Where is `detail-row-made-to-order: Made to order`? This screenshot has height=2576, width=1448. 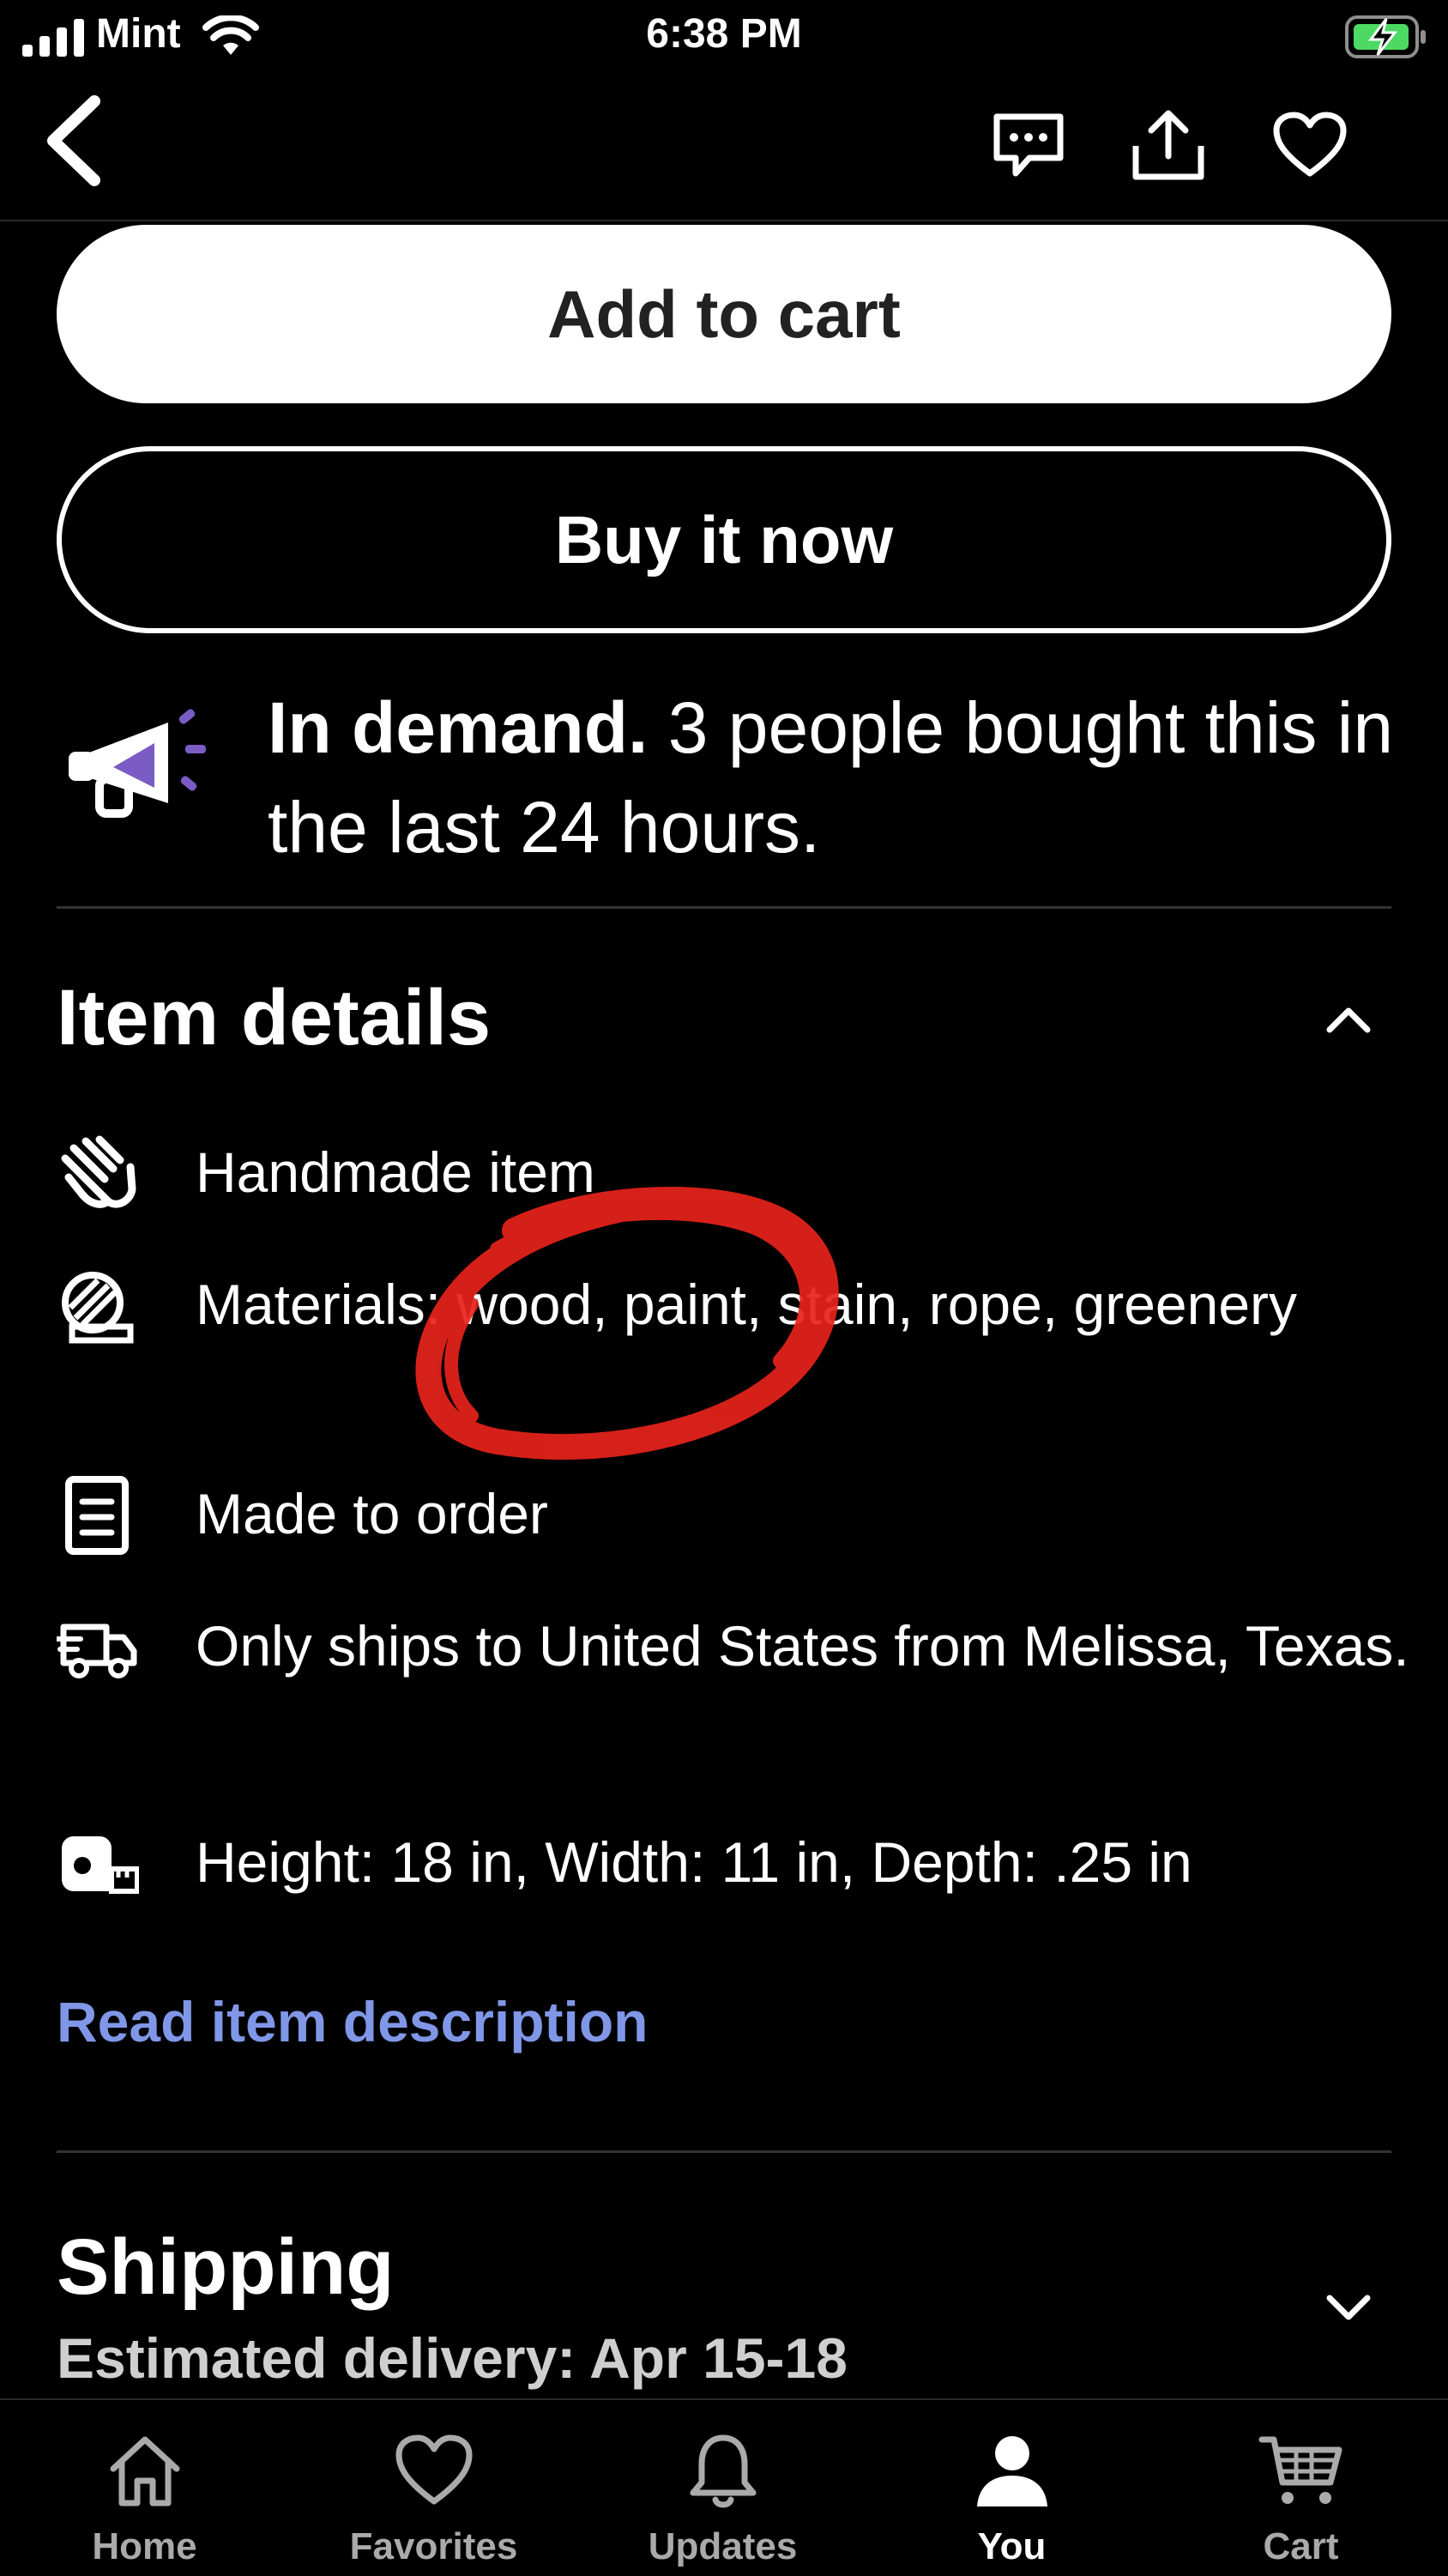 detail-row-made-to-order: Made to order is located at coordinates (724, 1515).